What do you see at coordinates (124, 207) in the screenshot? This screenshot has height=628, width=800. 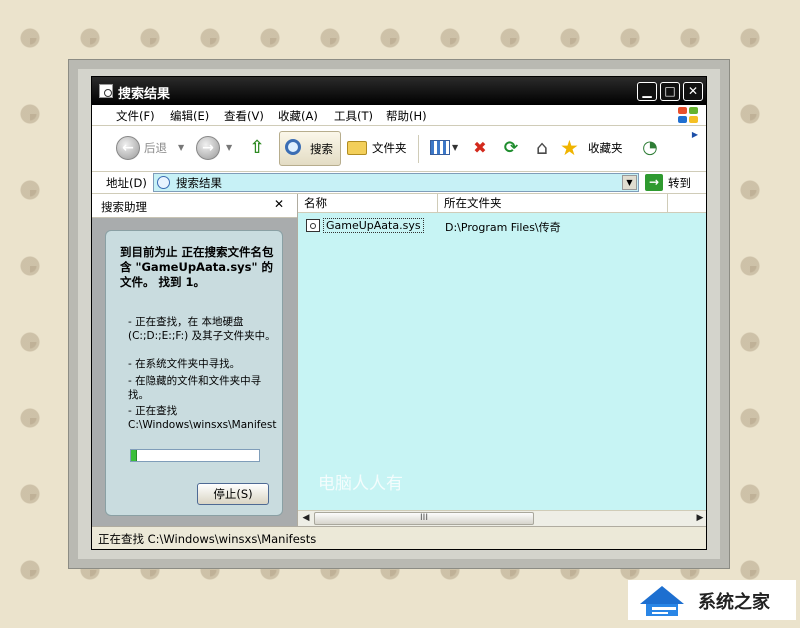 I see `search-pane-title: 搜索助理` at bounding box center [124, 207].